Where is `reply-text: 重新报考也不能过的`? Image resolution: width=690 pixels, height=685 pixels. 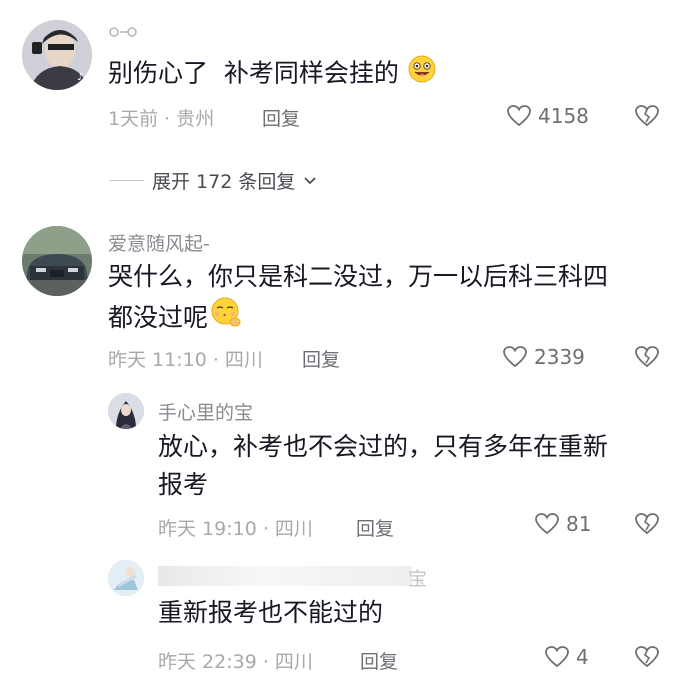
reply-text: 重新报考也不能过的 is located at coordinates (271, 612).